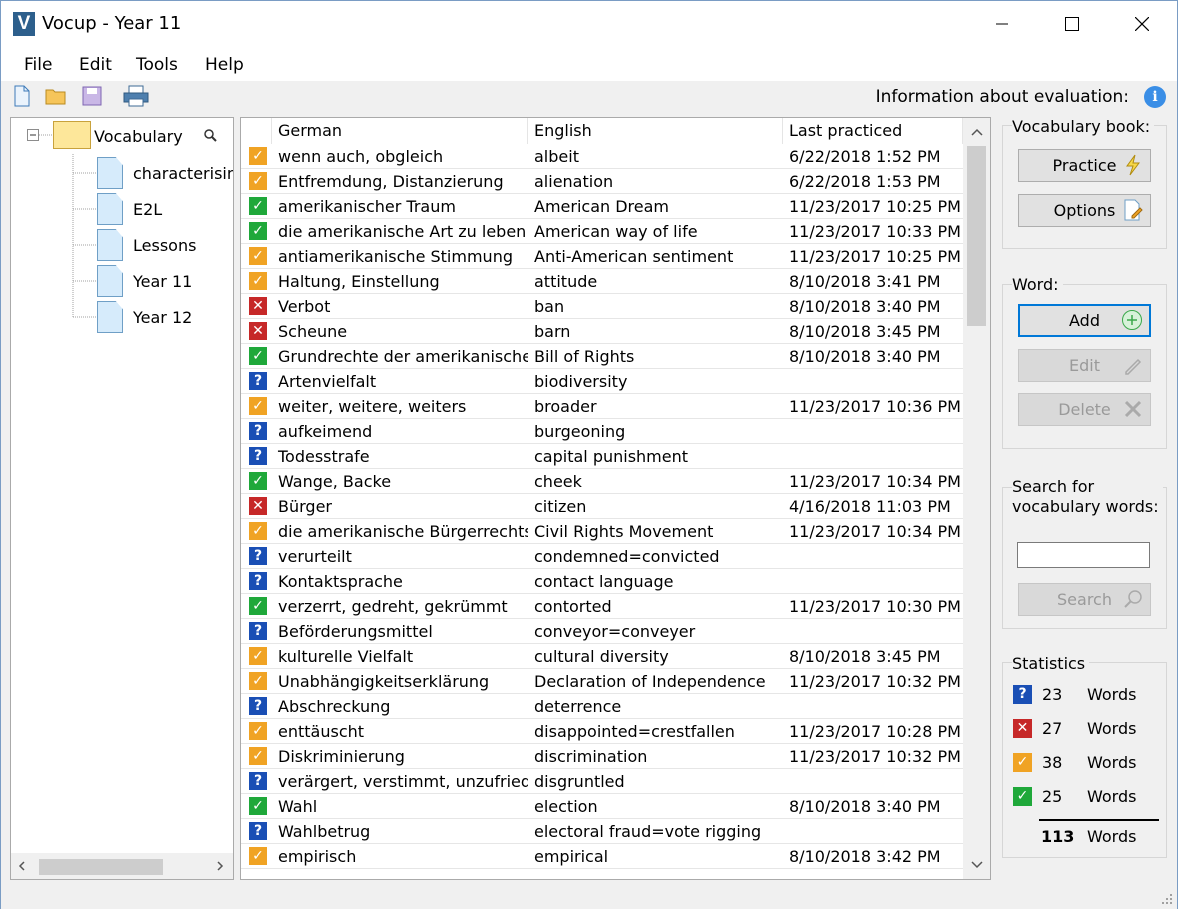 This screenshot has height=909, width=1178. What do you see at coordinates (602, 456) in the screenshot?
I see `table-row: ? Todesstrafe capital punishment` at bounding box center [602, 456].